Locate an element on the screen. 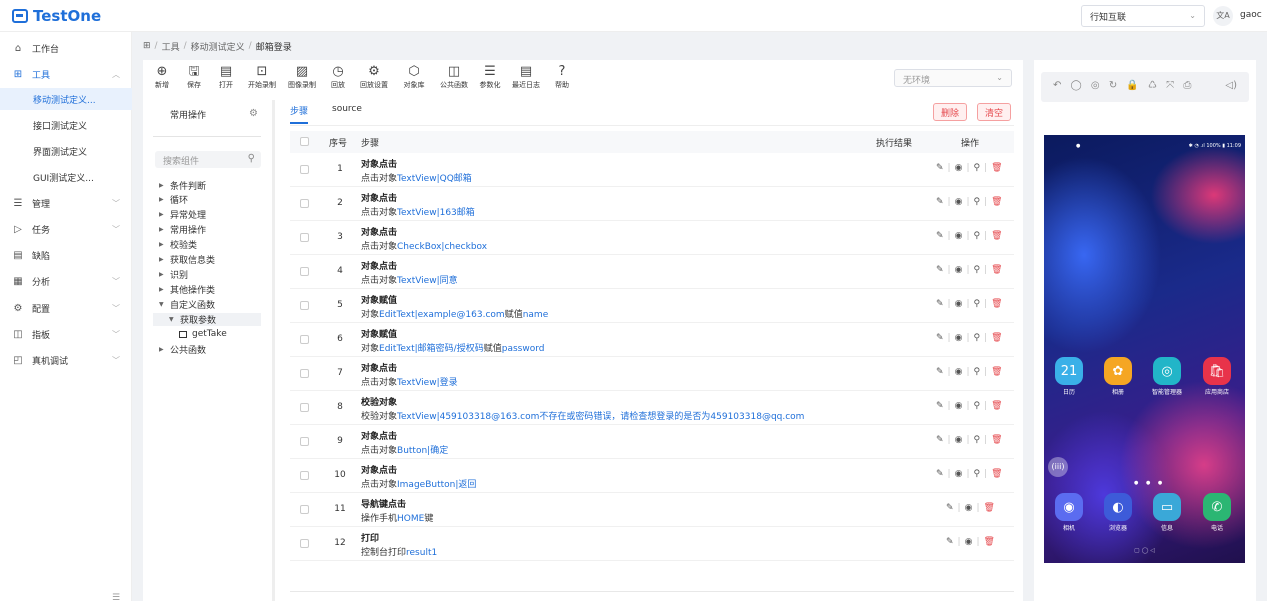 Image resolution: width=1267 pixels, height=601 pixels. step-object-link: EditText|example@163.com is located at coordinates (442, 315).